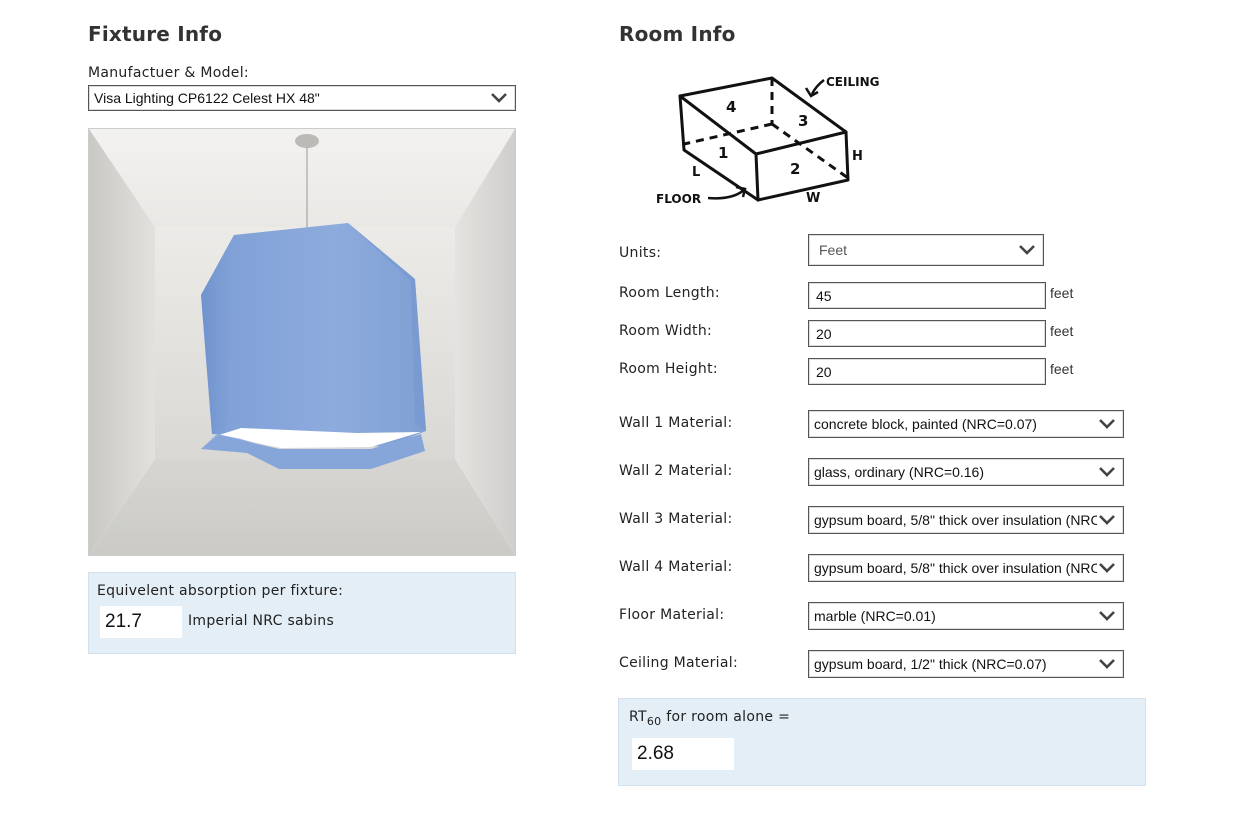  What do you see at coordinates (731, 107) in the screenshot?
I see `diagram-face-4: 4` at bounding box center [731, 107].